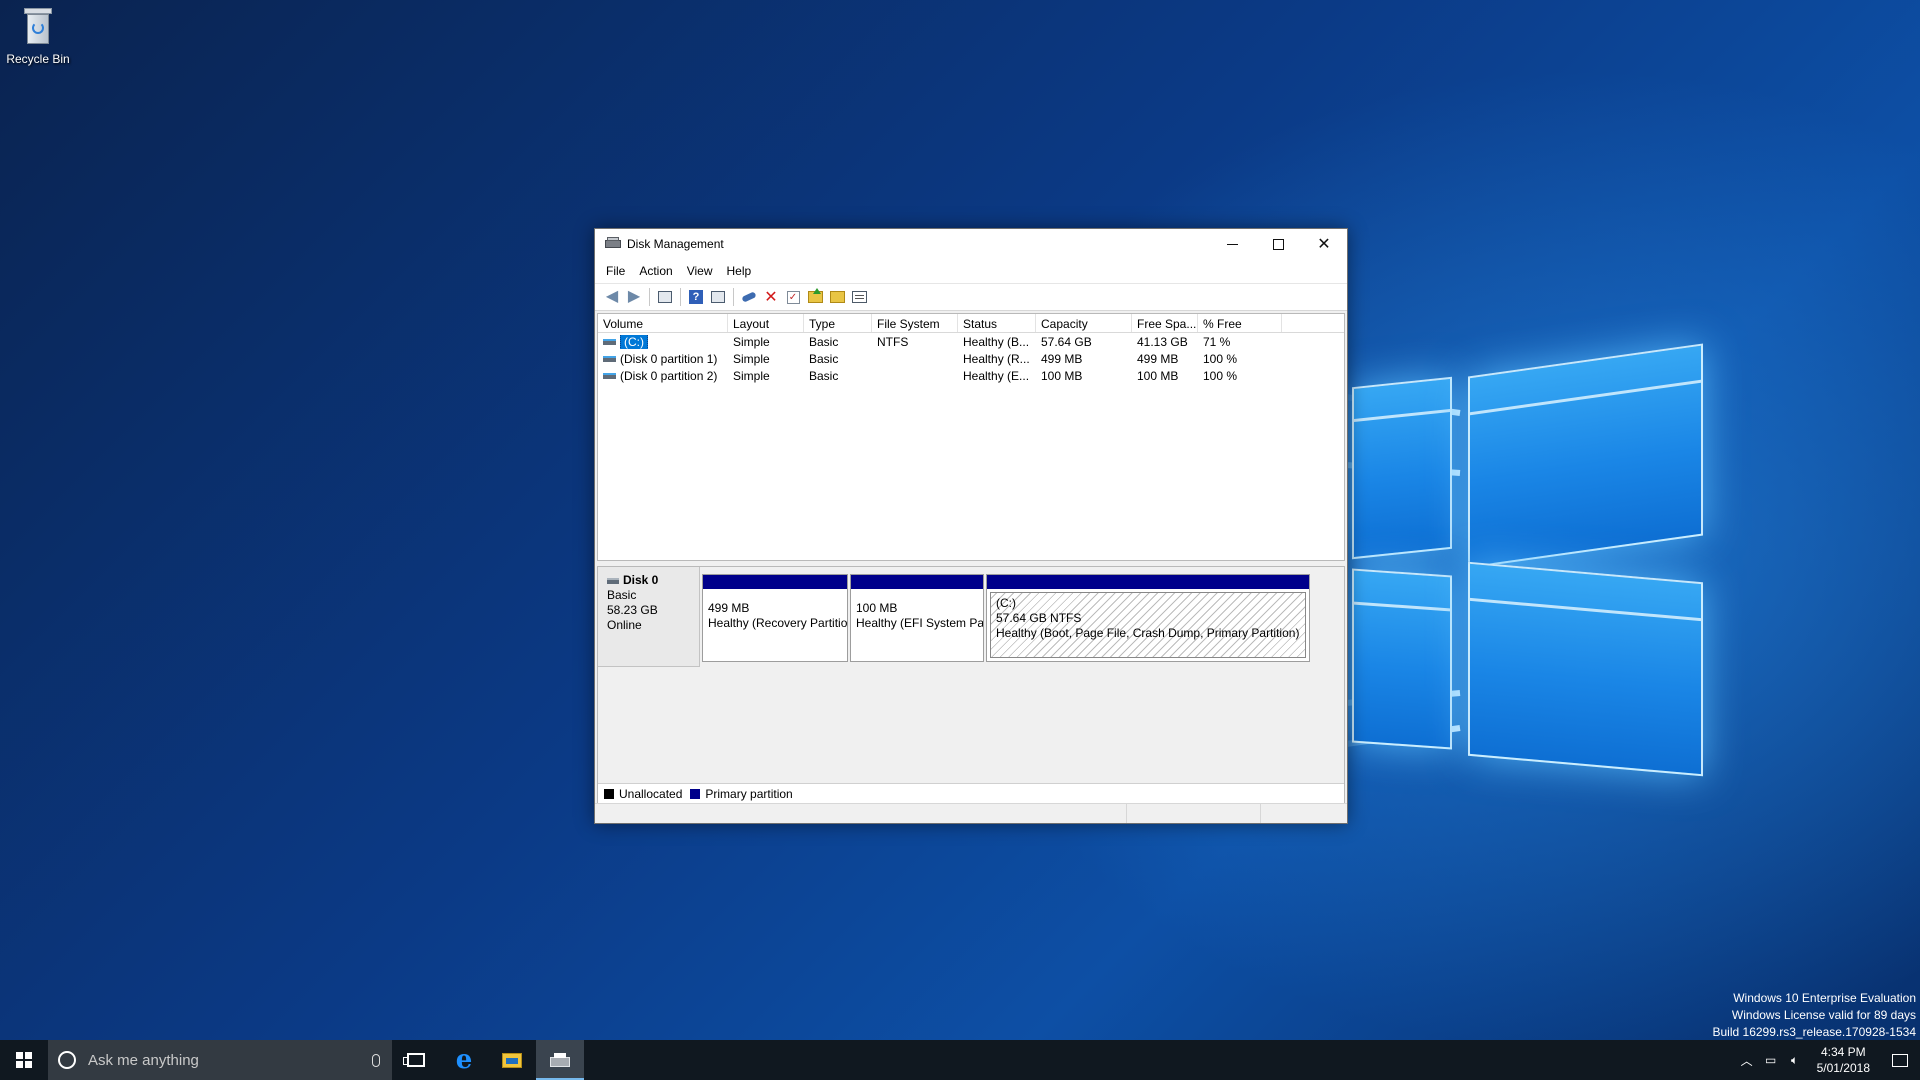 This screenshot has width=1920, height=1080. Describe the element at coordinates (1066, 341) in the screenshot. I see `volume-capacity: 57.64 GB` at that location.